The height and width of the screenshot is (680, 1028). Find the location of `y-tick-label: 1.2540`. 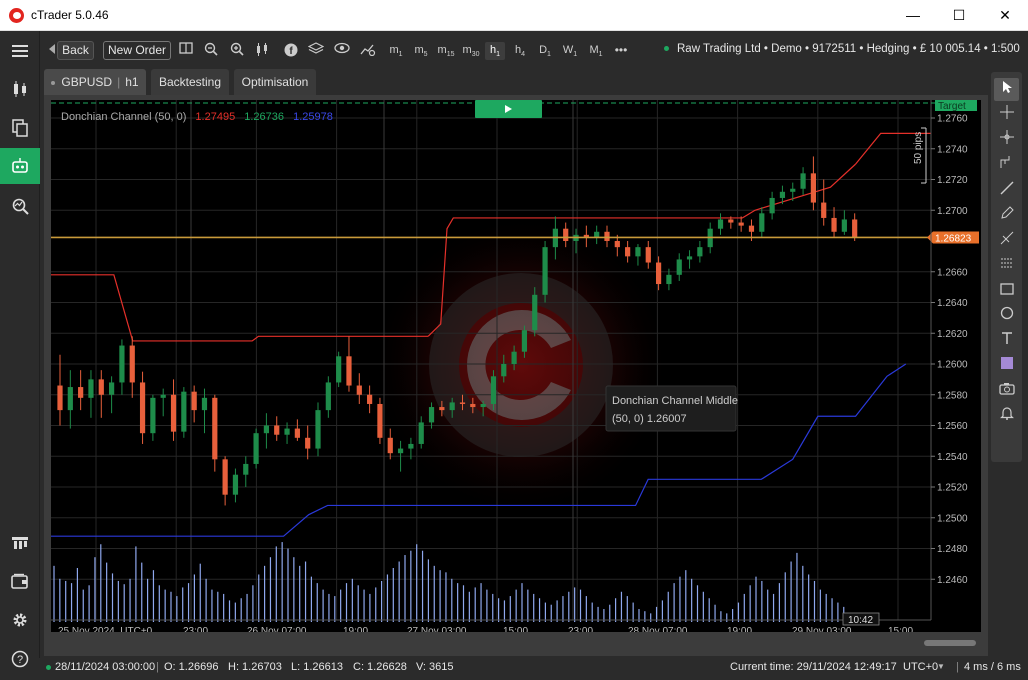

y-tick-label: 1.2540 is located at coordinates (952, 457).